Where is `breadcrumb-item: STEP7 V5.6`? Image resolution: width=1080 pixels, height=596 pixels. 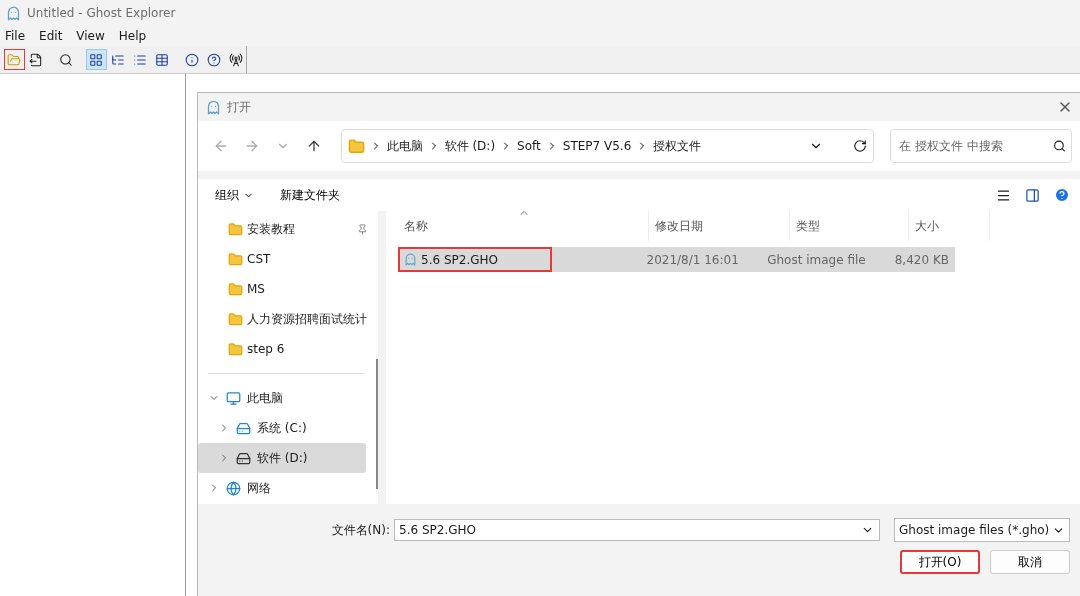 breadcrumb-item: STEP7 V5.6 is located at coordinates (597, 146).